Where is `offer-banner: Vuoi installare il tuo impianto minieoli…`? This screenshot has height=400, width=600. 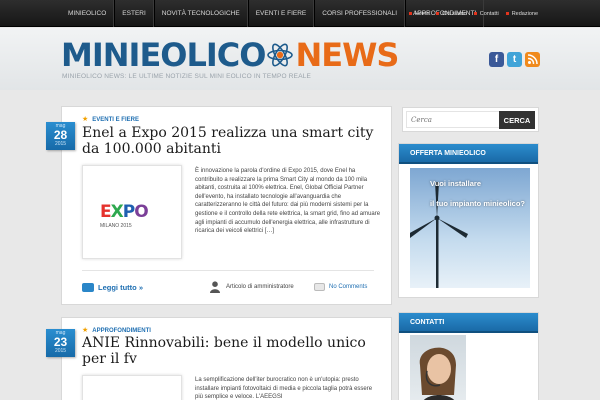
offer-banner: Vuoi installare il tuo impianto minieoli… is located at coordinates (470, 228).